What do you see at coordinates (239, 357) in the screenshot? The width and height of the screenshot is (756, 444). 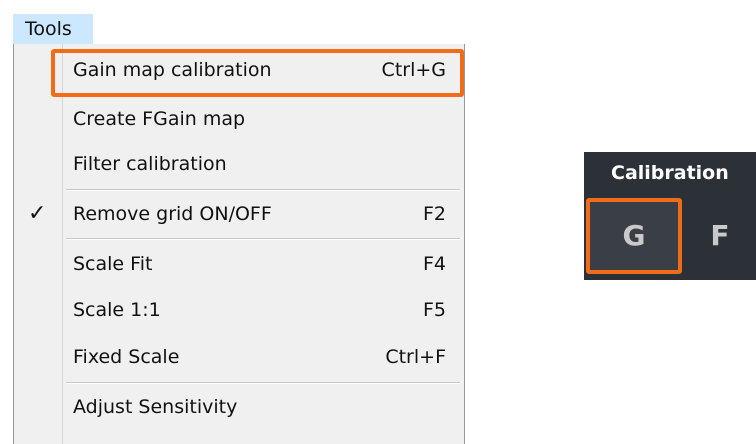 I see `menu-item-fixed-scale: Fixed Scale Ctrl+F` at bounding box center [239, 357].